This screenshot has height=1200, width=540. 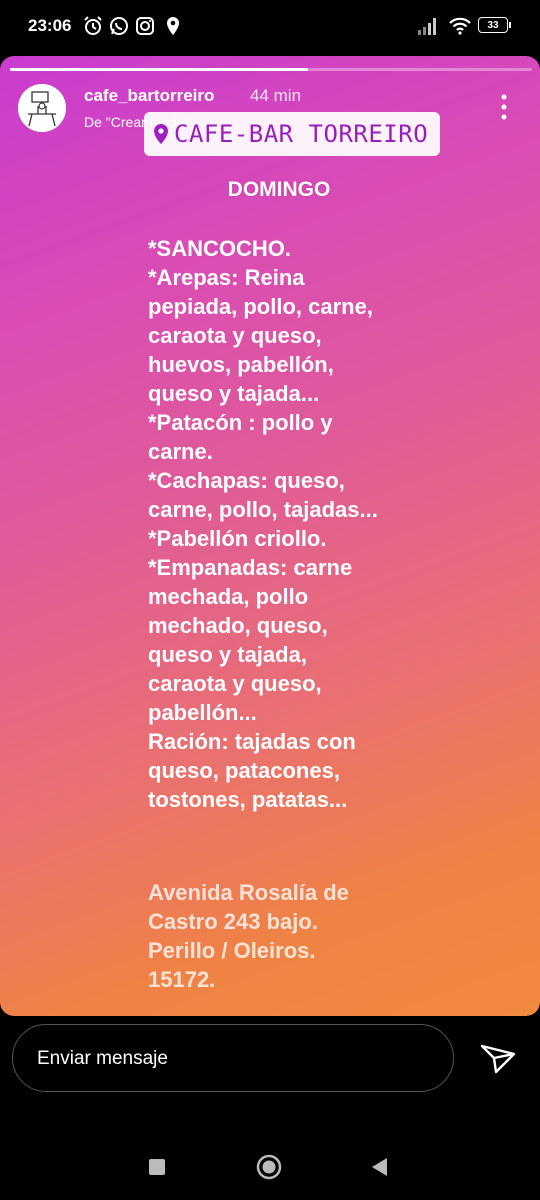 I want to click on message-input, so click(x=227, y=1059).